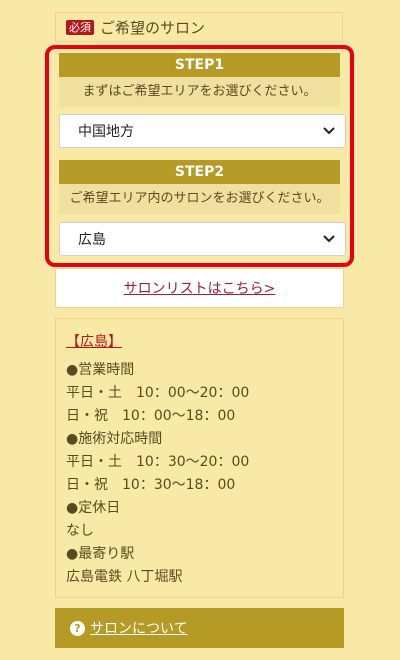 The height and width of the screenshot is (660, 400). Describe the element at coordinates (199, 628) in the screenshot. I see `about-salon-bar: ? サロンについて` at that location.